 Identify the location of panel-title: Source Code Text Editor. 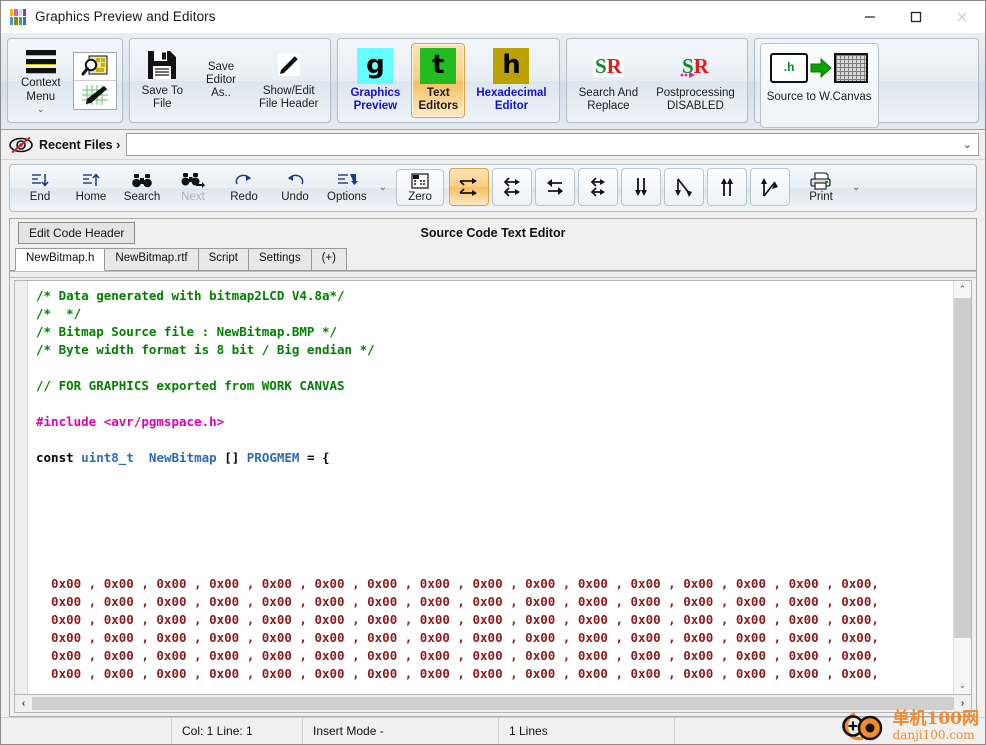
(493, 233).